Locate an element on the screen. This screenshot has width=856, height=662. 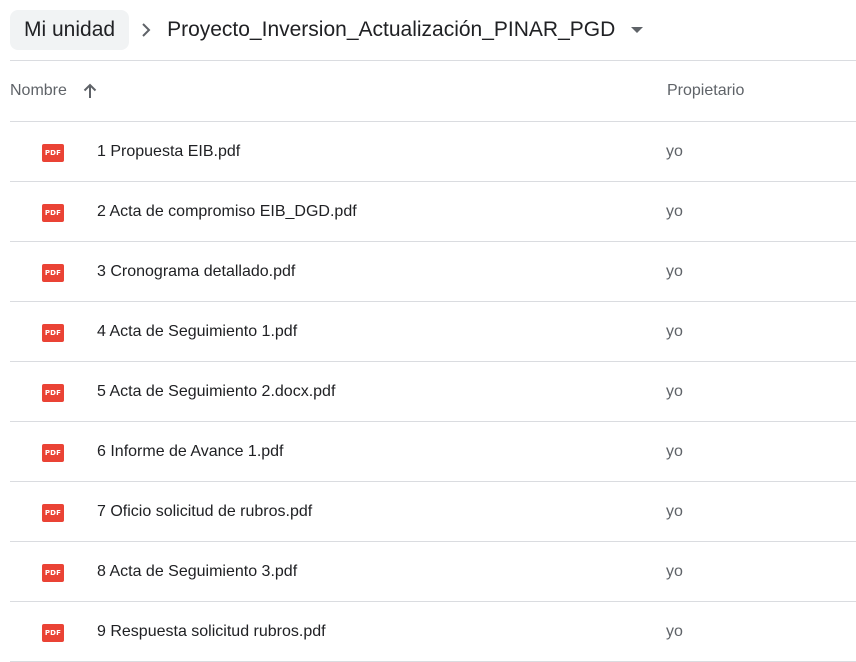
file-row: PDF 7 Oficio solicitud de rubros.pdf yo is located at coordinates (433, 512).